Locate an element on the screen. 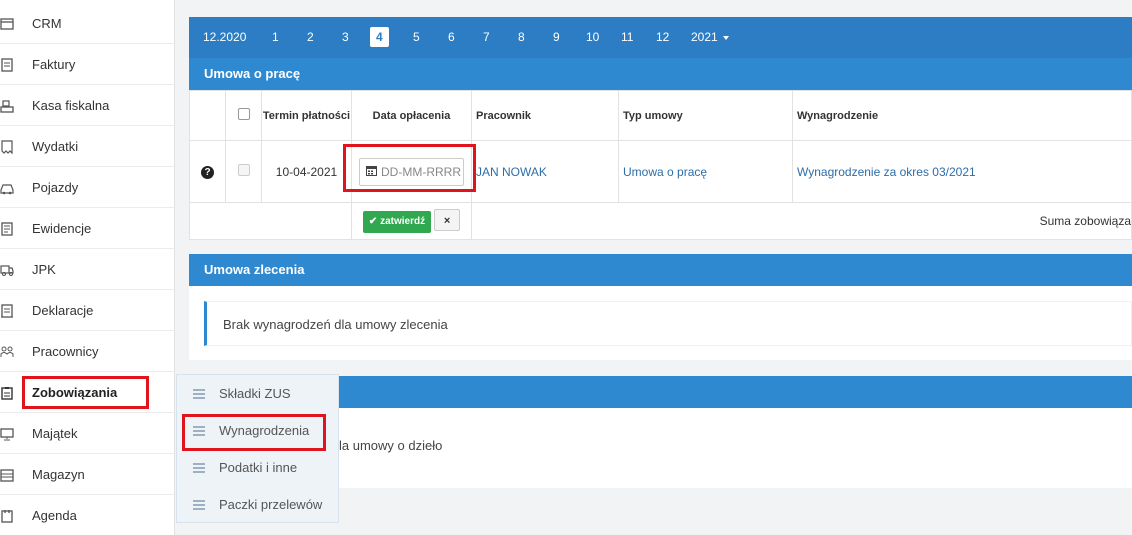 Image resolution: width=1132 pixels, height=535 pixels. sidebar-item-deklaracje: Deklaracje is located at coordinates (87, 310).